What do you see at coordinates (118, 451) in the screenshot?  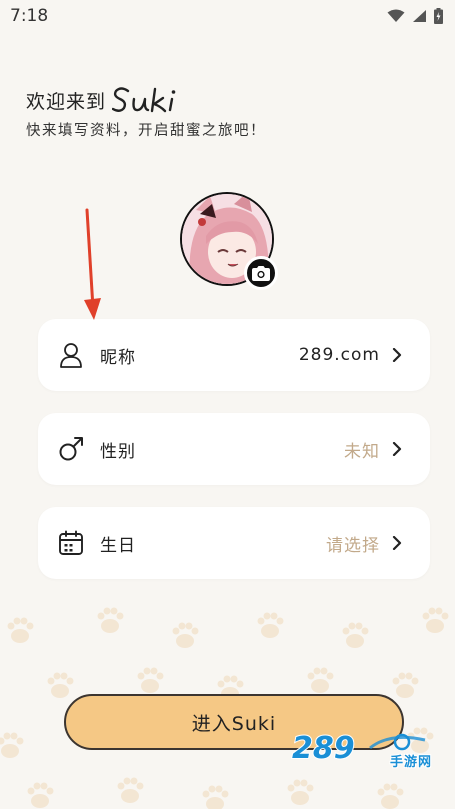 I see `gender-label: 性别` at bounding box center [118, 451].